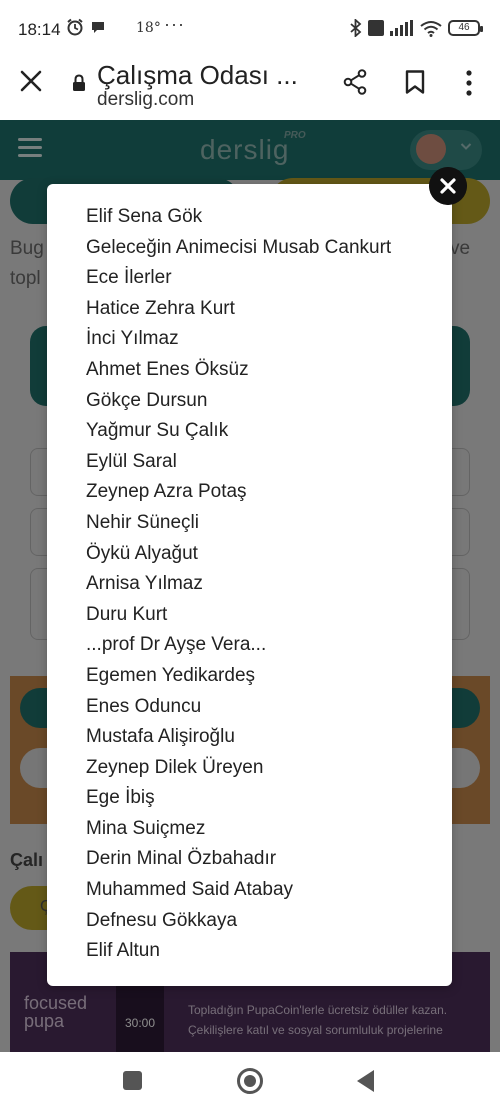  Describe the element at coordinates (401, 28) in the screenshot. I see `signal-icon` at that location.